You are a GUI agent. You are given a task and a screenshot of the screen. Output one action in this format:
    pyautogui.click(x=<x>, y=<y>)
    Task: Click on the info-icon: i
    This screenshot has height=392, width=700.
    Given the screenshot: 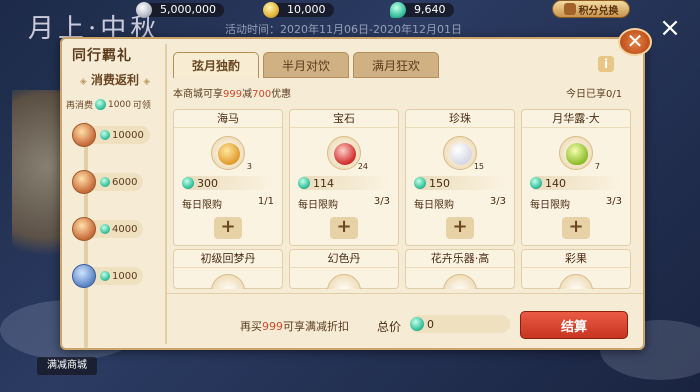 What is the action you would take?
    pyautogui.click(x=606, y=64)
    